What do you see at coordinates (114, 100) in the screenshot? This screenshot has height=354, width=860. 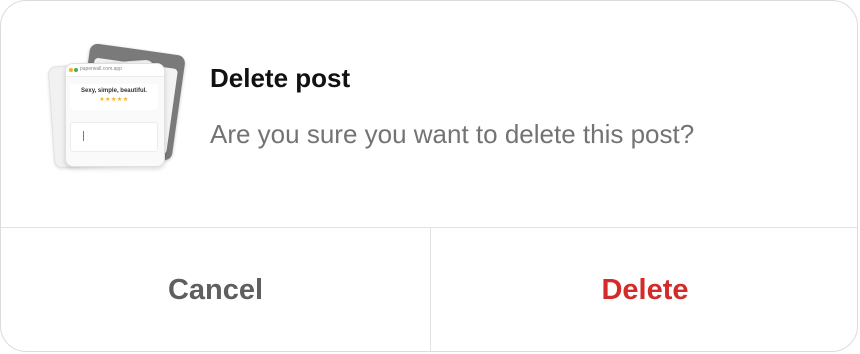 I see `thumbnail-star-rating: ★★★★★` at bounding box center [114, 100].